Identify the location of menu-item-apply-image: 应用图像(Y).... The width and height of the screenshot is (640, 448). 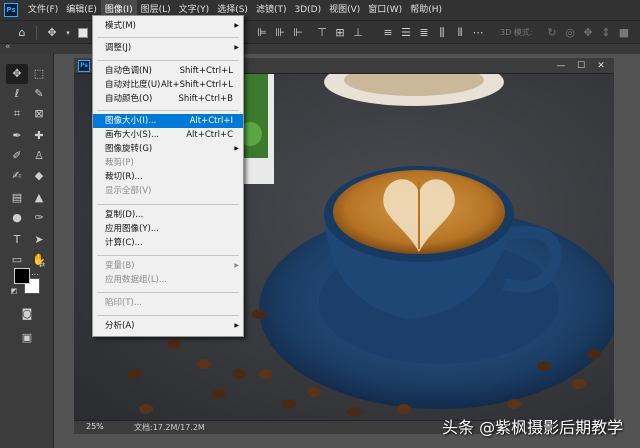
(168, 229).